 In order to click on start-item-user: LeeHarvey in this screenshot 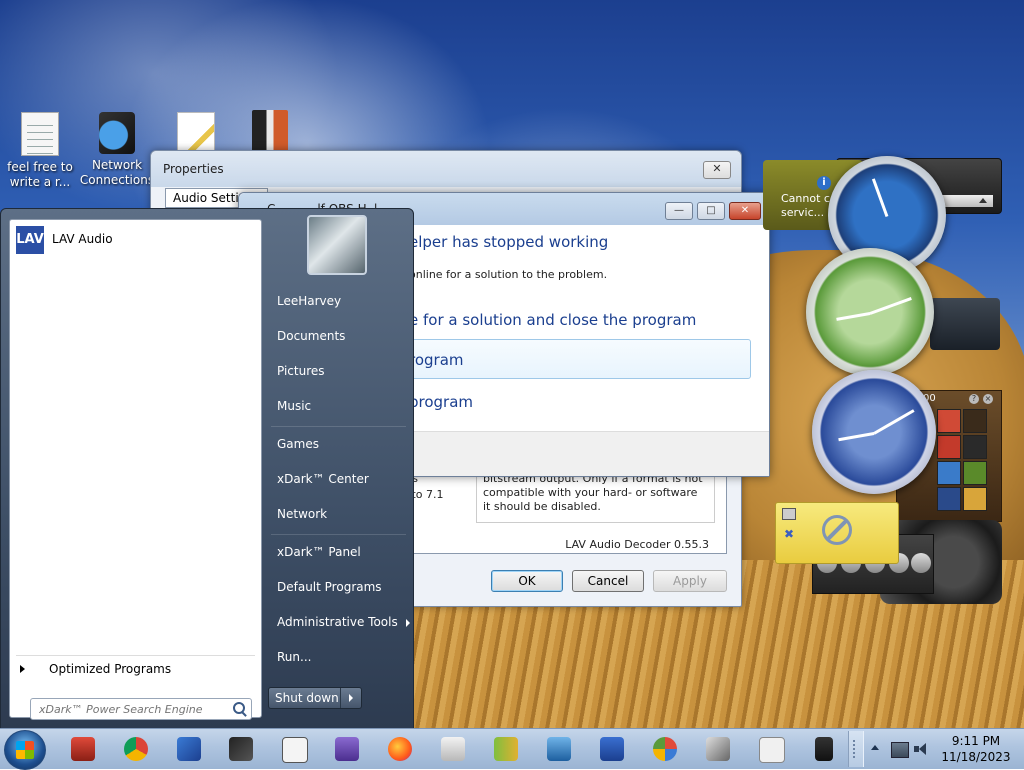, I will do `click(309, 301)`.